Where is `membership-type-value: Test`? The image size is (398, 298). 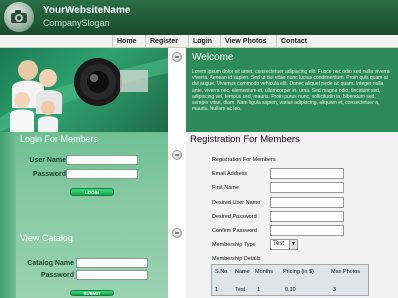 membership-type-value: Test is located at coordinates (279, 244).